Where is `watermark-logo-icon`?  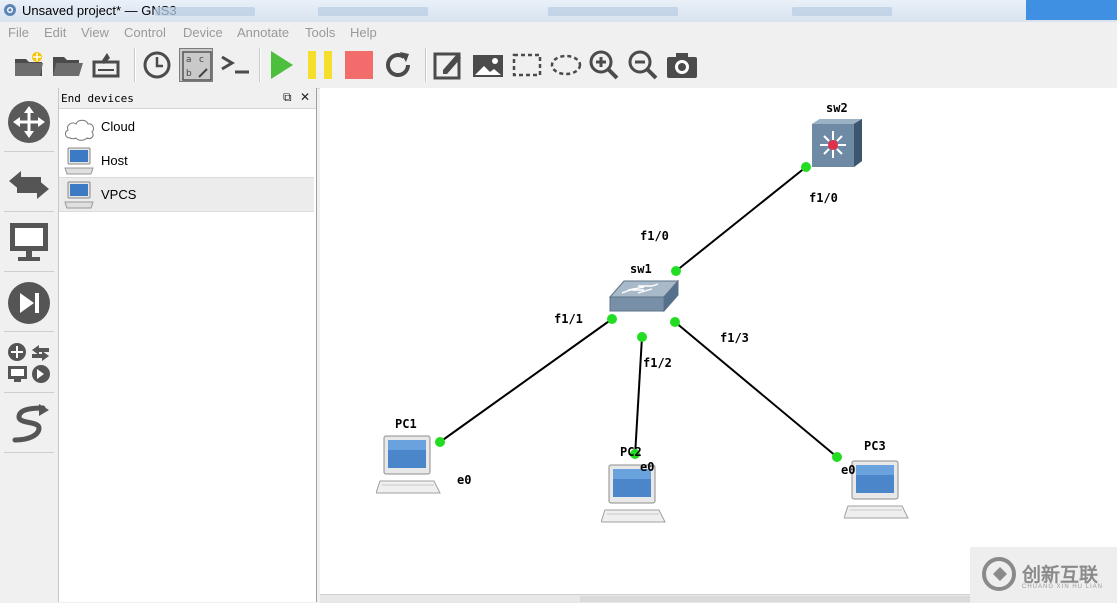 watermark-logo-icon is located at coordinates (999, 574).